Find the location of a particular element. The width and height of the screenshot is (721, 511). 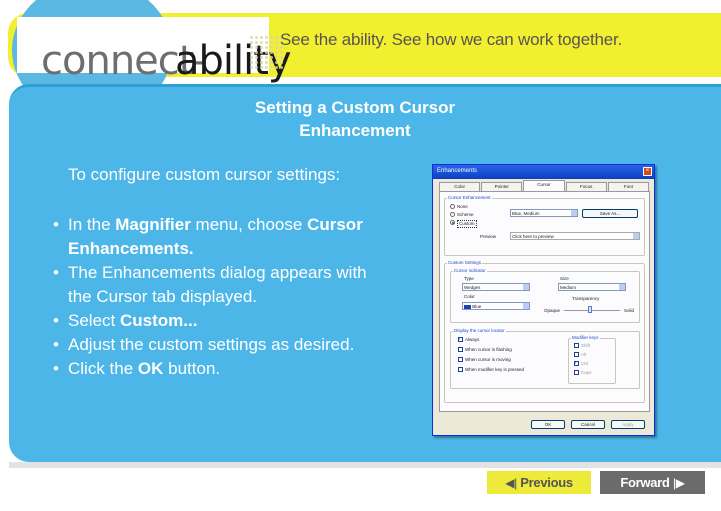

tab-pointer: Pointer is located at coordinates (502, 186).